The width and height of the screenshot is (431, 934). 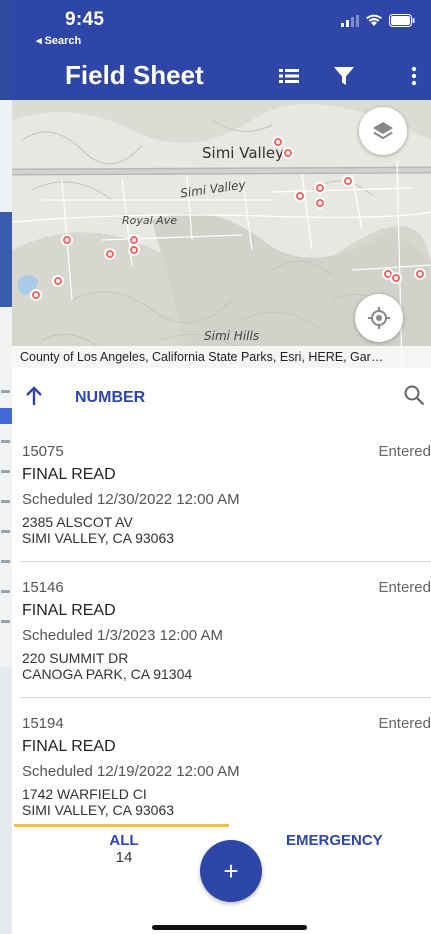 I want to click on list-icon, so click(x=289, y=76).